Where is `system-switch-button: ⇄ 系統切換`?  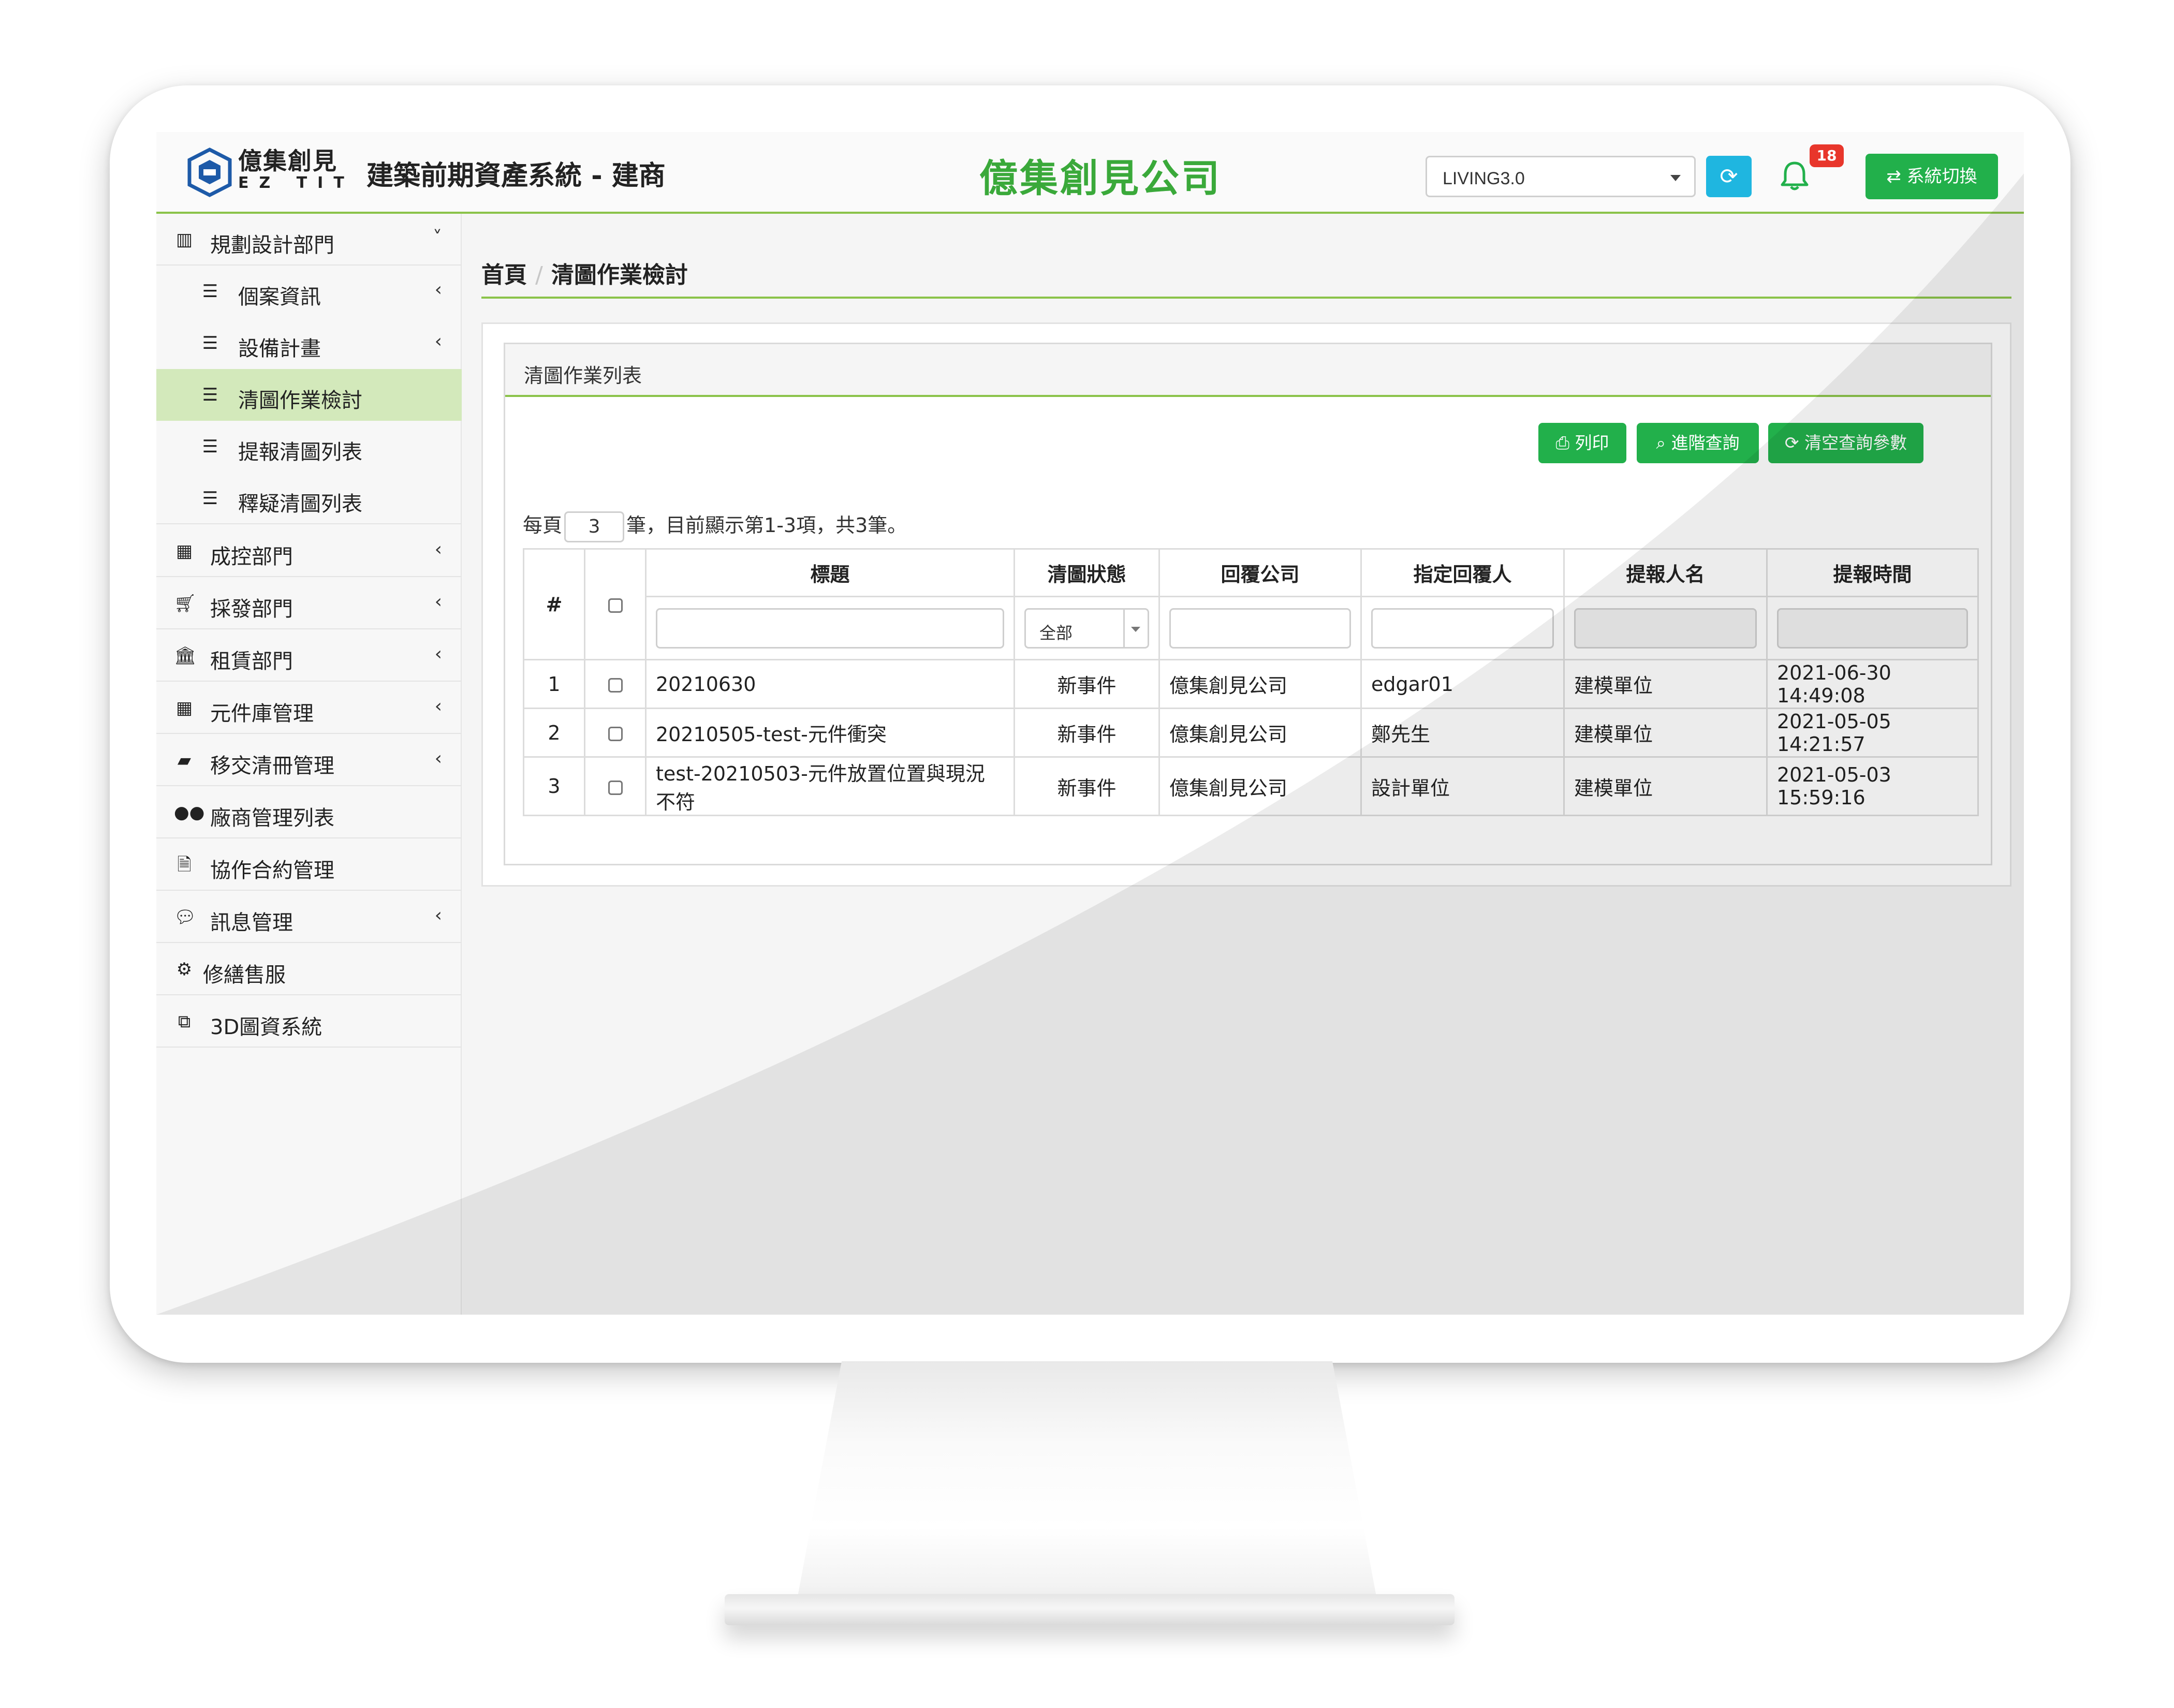 system-switch-button: ⇄ 系統切換 is located at coordinates (1931, 176).